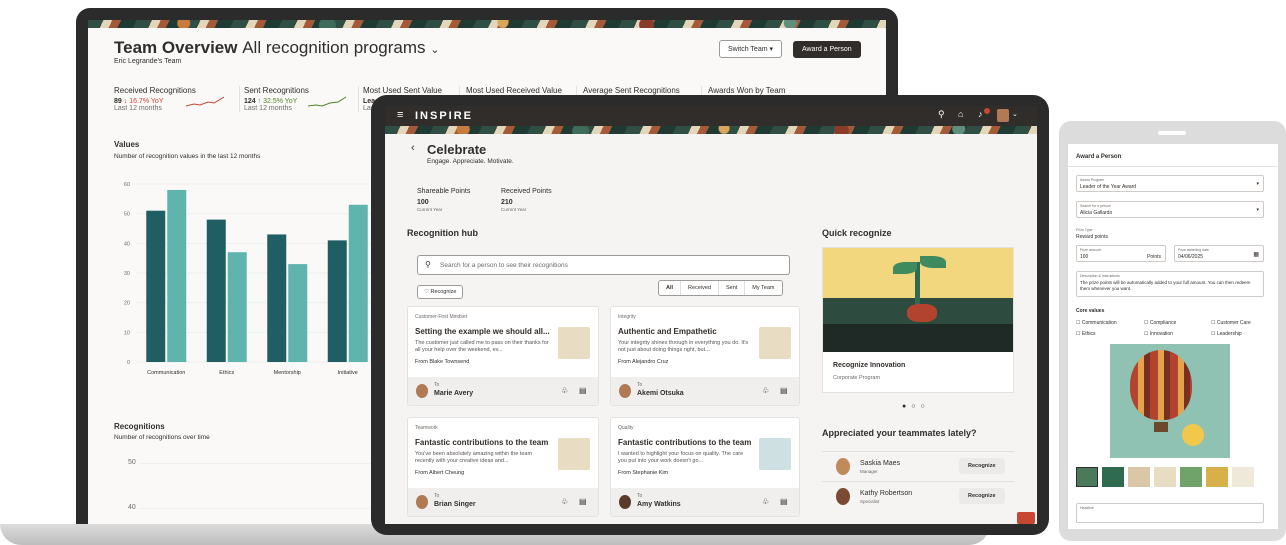 This screenshot has height=545, width=1286. Describe the element at coordinates (743, 90) in the screenshot. I see `metric-awards-won: Awards Won by Team` at that location.